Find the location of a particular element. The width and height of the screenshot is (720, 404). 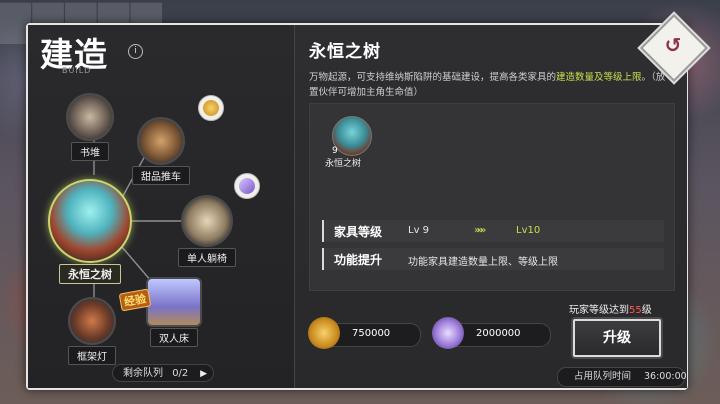

cost-gold: 750000 is located at coordinates (364, 333).